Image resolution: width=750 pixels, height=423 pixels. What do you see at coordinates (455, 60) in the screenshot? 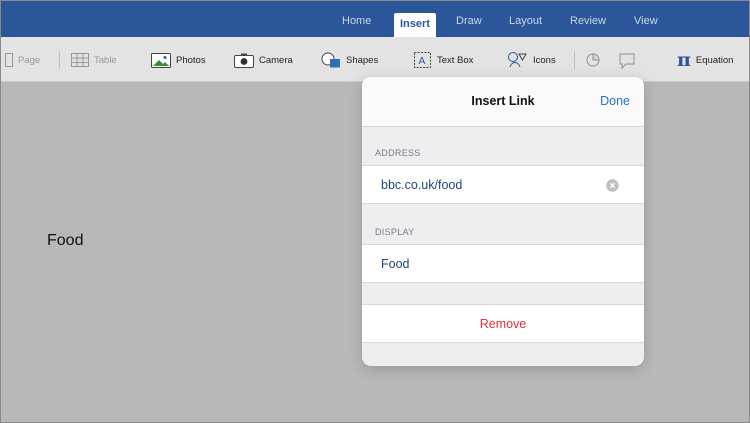
I see `text-box-label: Text Box` at bounding box center [455, 60].